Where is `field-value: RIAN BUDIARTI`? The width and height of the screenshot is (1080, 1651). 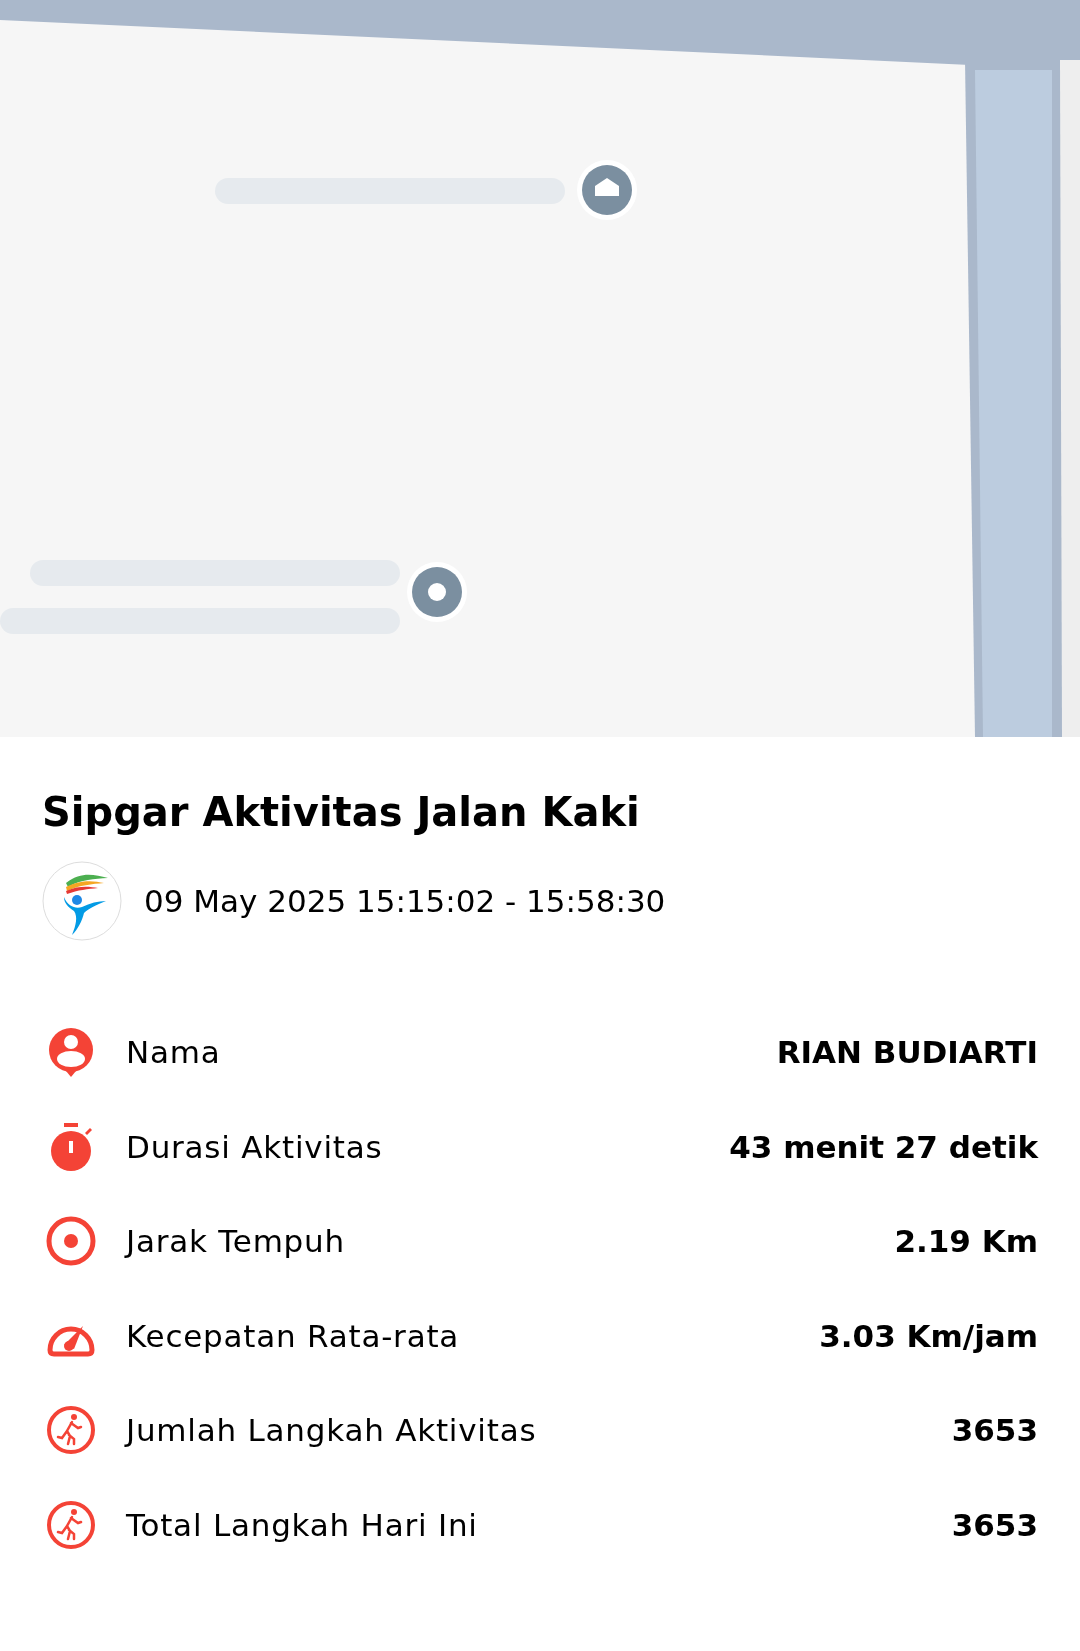 field-value: RIAN BUDIARTI is located at coordinates (907, 1052).